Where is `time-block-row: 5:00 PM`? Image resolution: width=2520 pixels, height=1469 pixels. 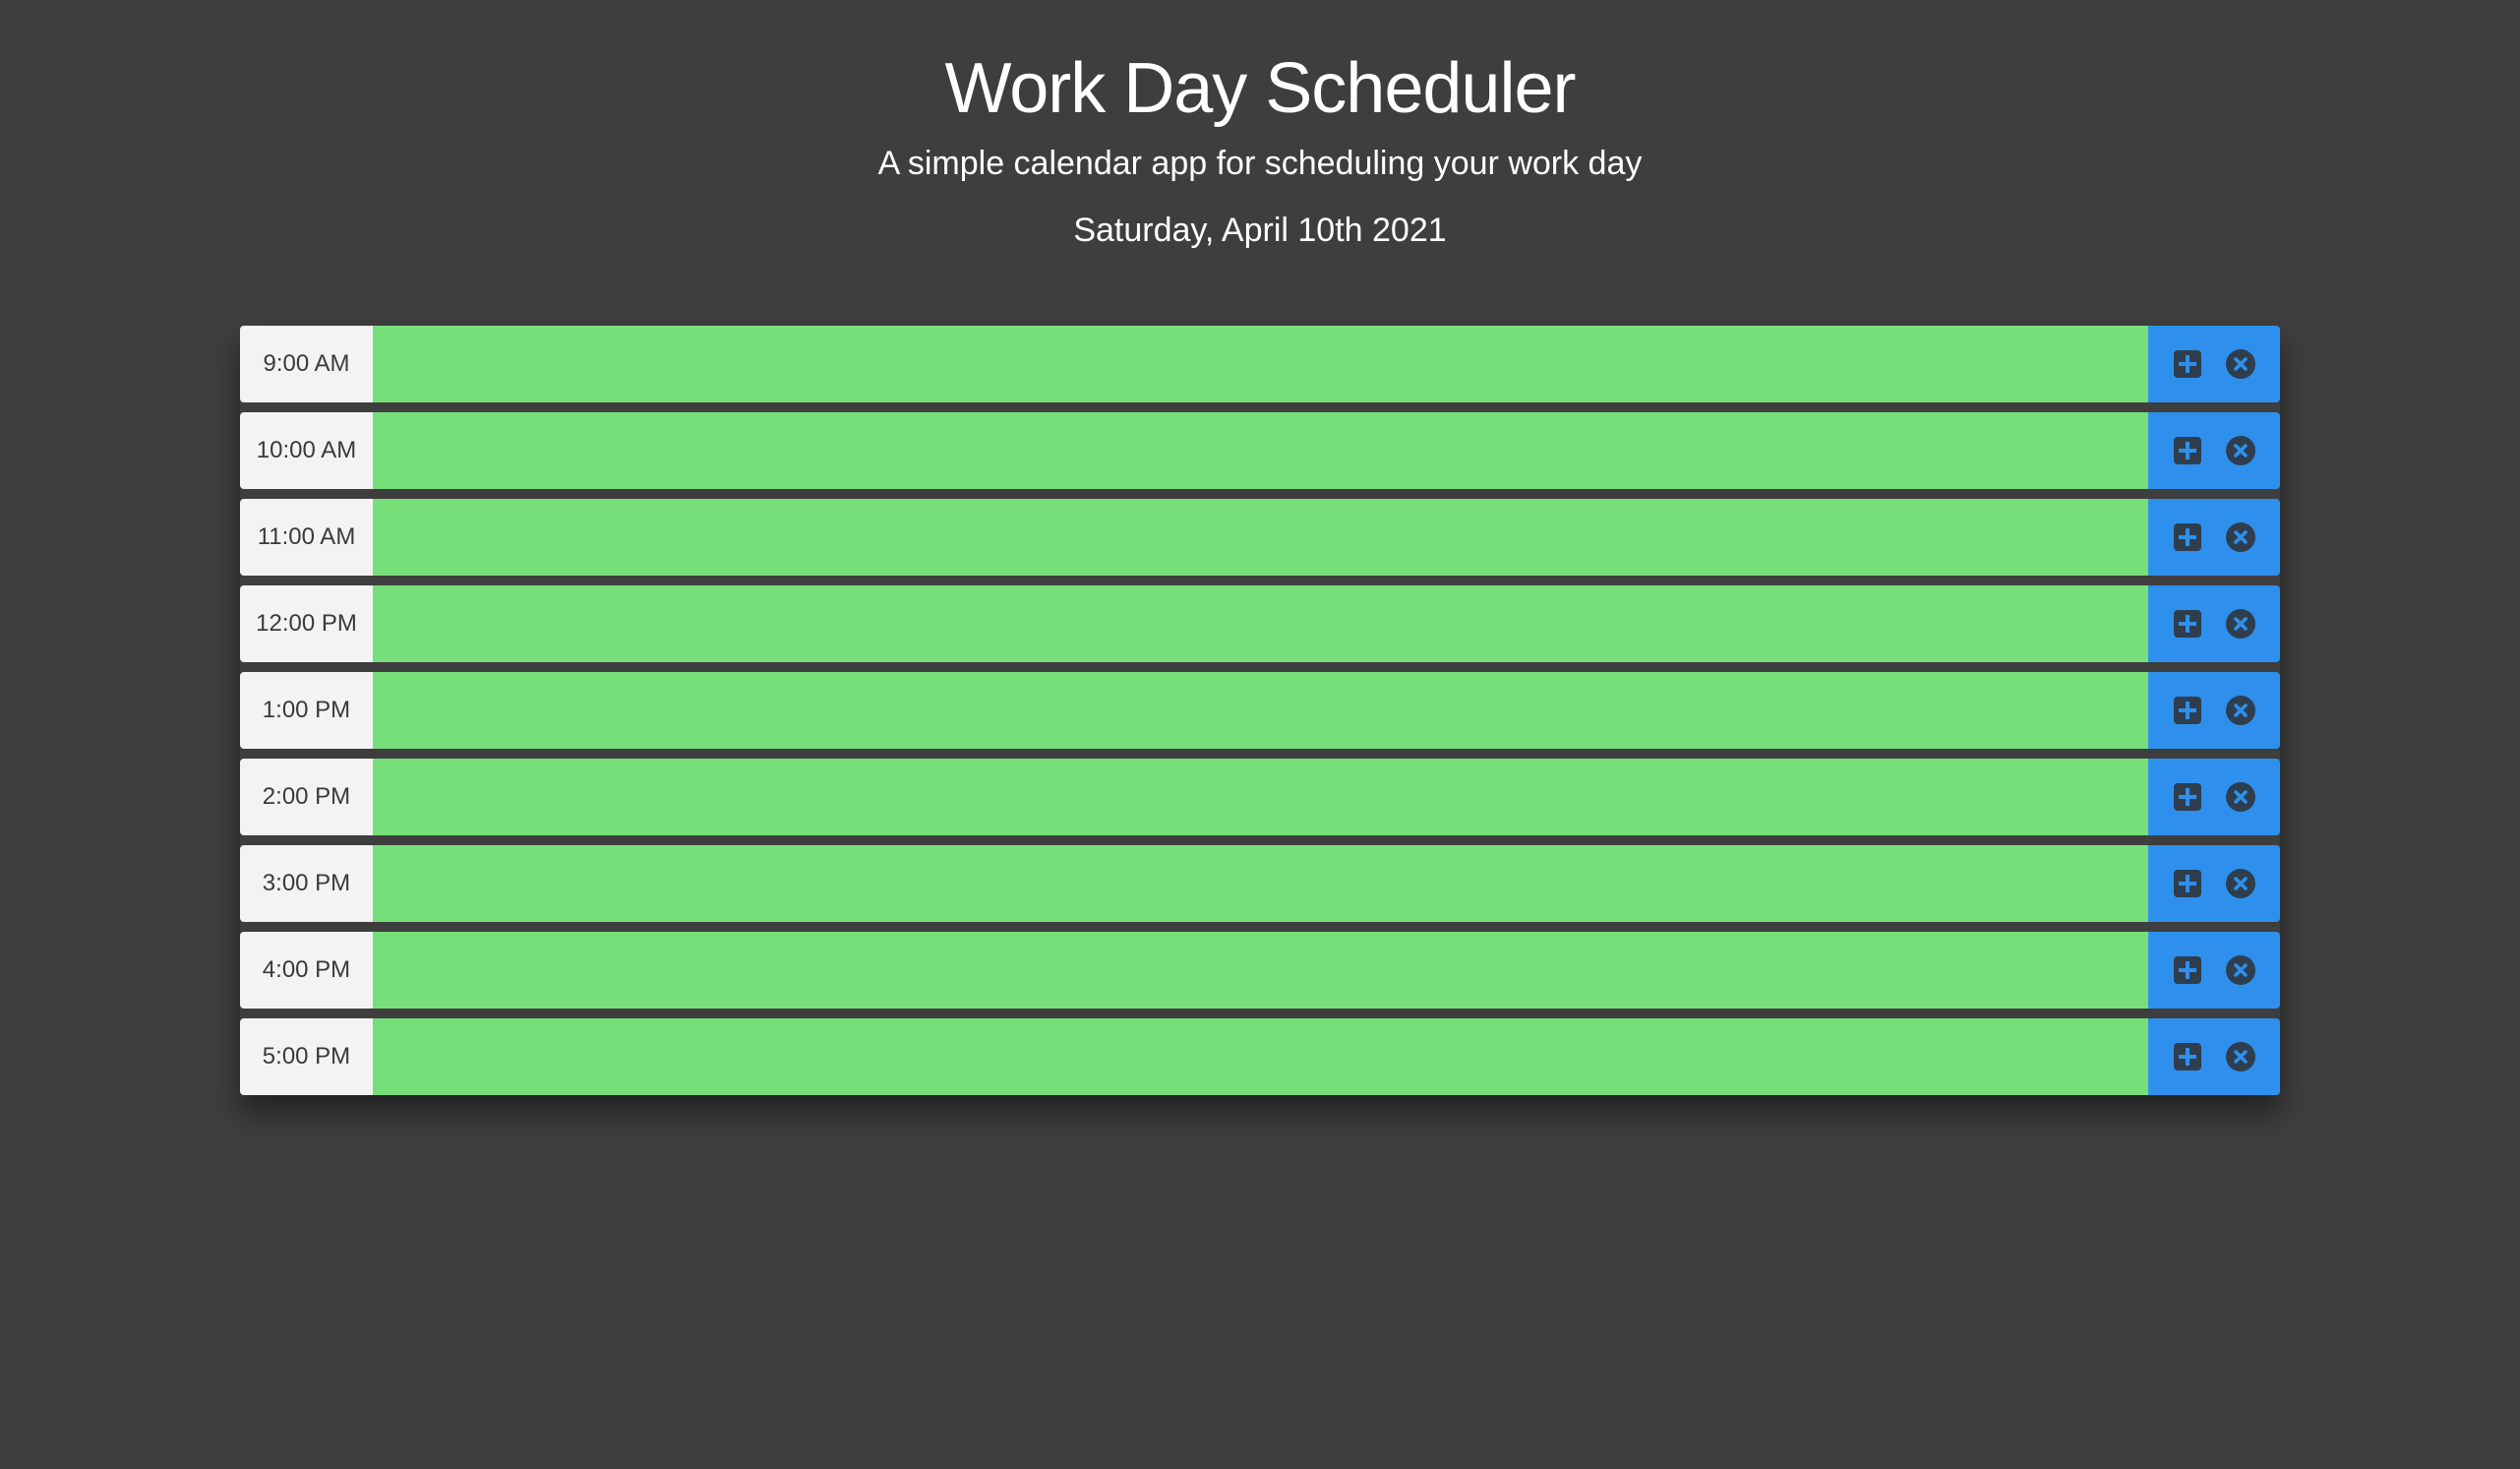
time-block-row: 5:00 PM is located at coordinates (1260, 1056).